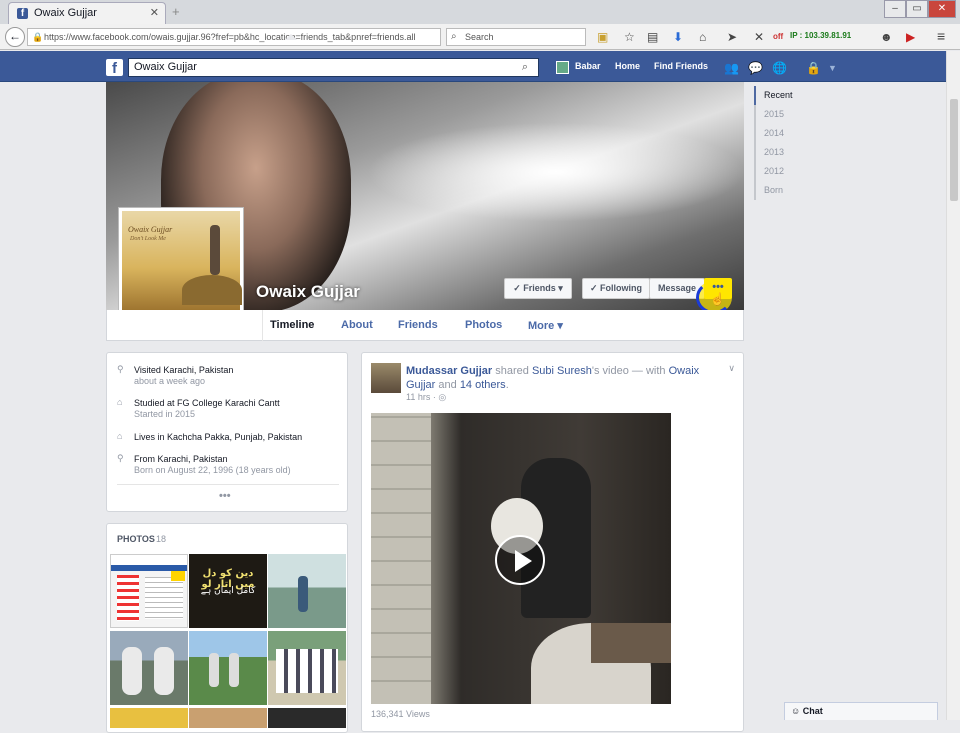  I want to click on menu-icon: ≡, so click(941, 36).